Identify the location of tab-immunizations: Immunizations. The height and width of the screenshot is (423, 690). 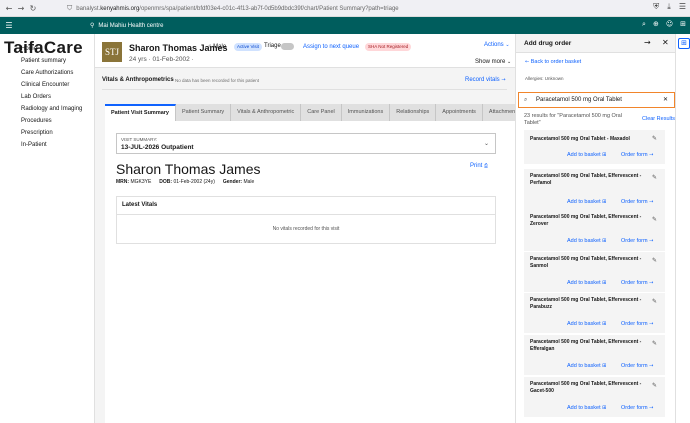
(366, 112).